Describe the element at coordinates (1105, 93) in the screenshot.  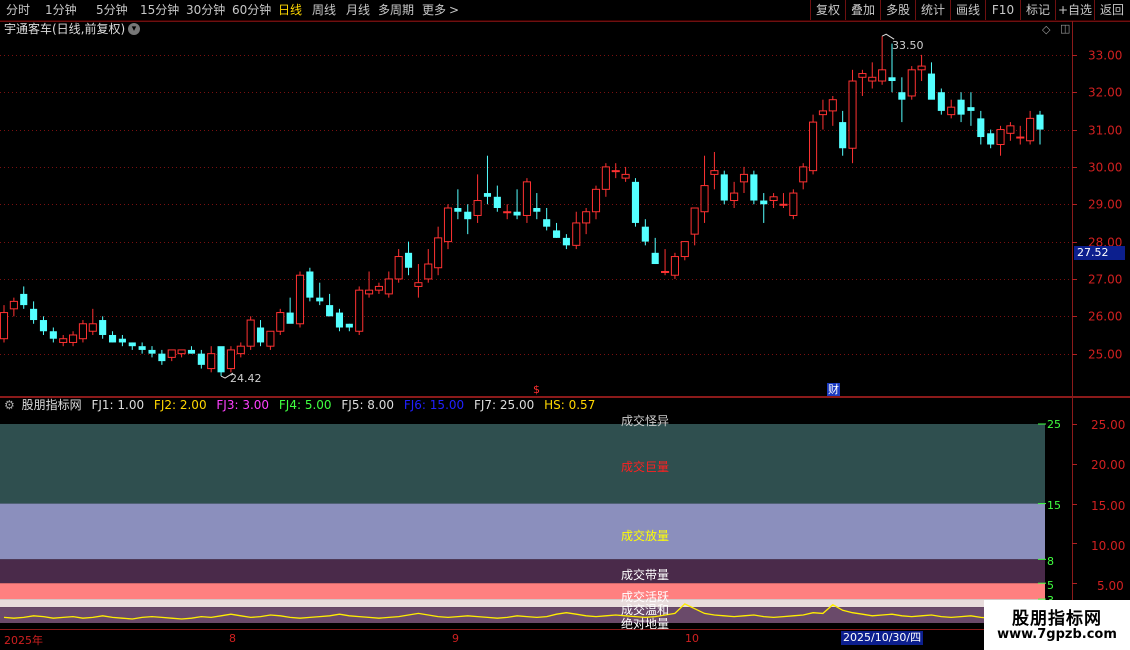
I see `price-axis-label: 32.00` at that location.